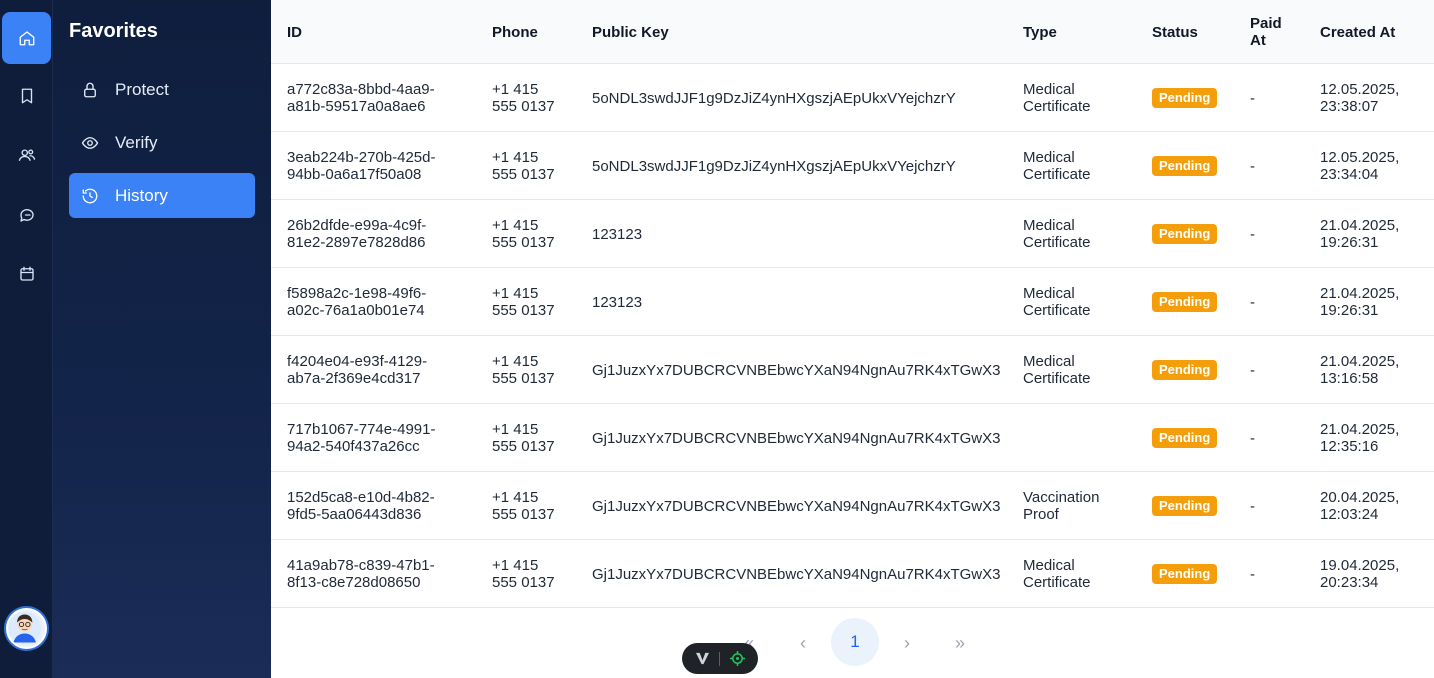 Image resolution: width=1434 pixels, height=678 pixels. I want to click on created-line: 23:34:04, so click(1349, 174).